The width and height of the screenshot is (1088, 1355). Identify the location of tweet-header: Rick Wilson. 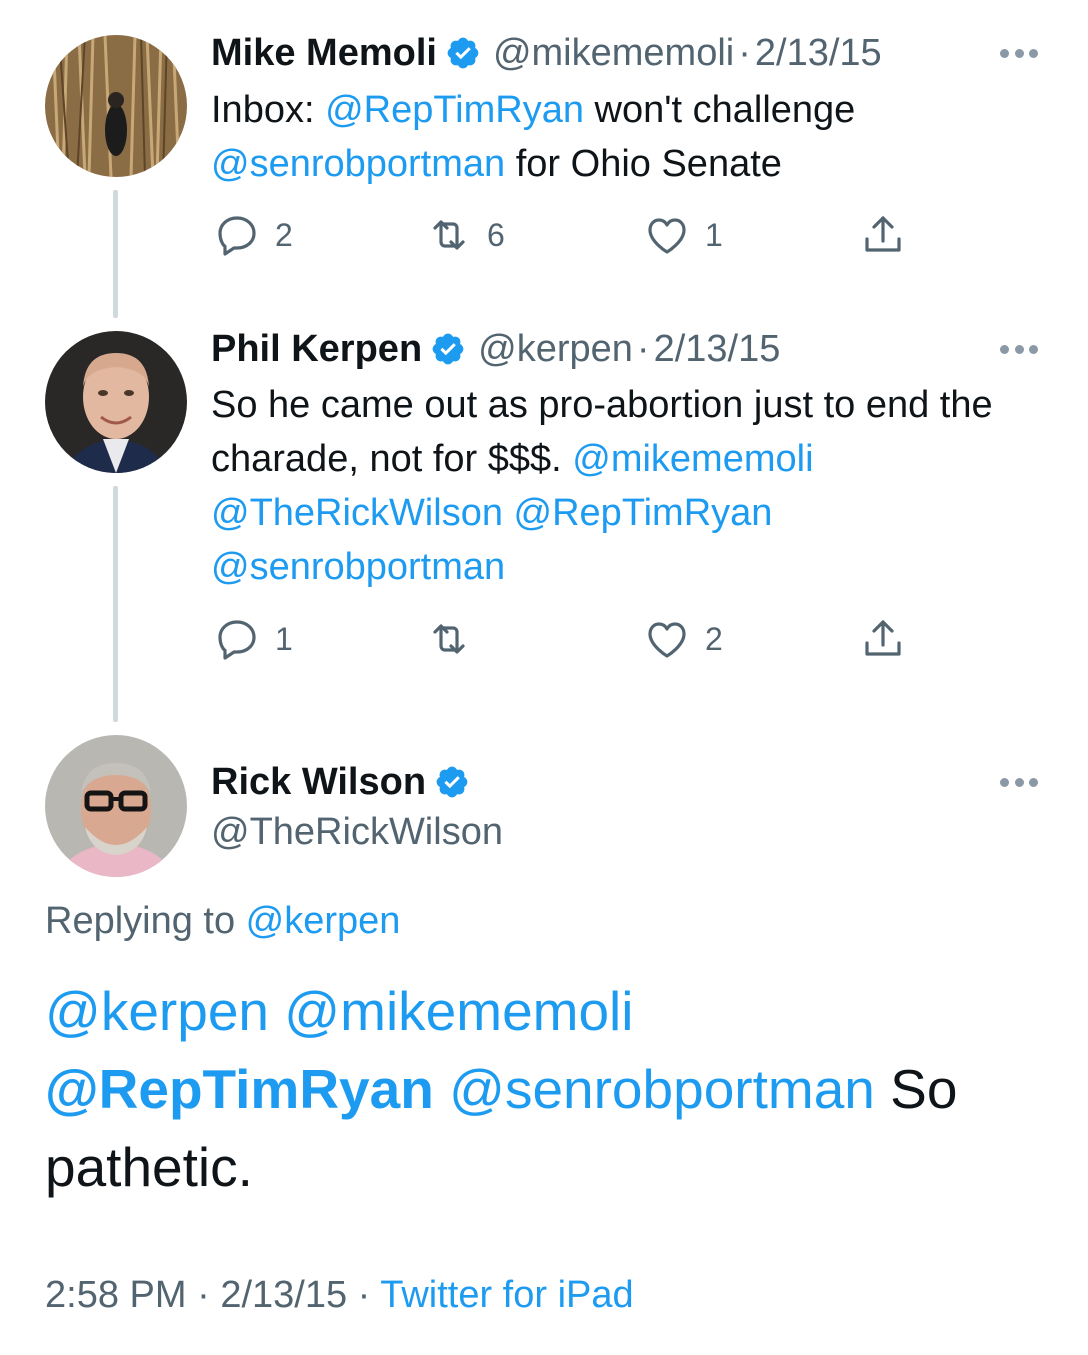
(346, 782).